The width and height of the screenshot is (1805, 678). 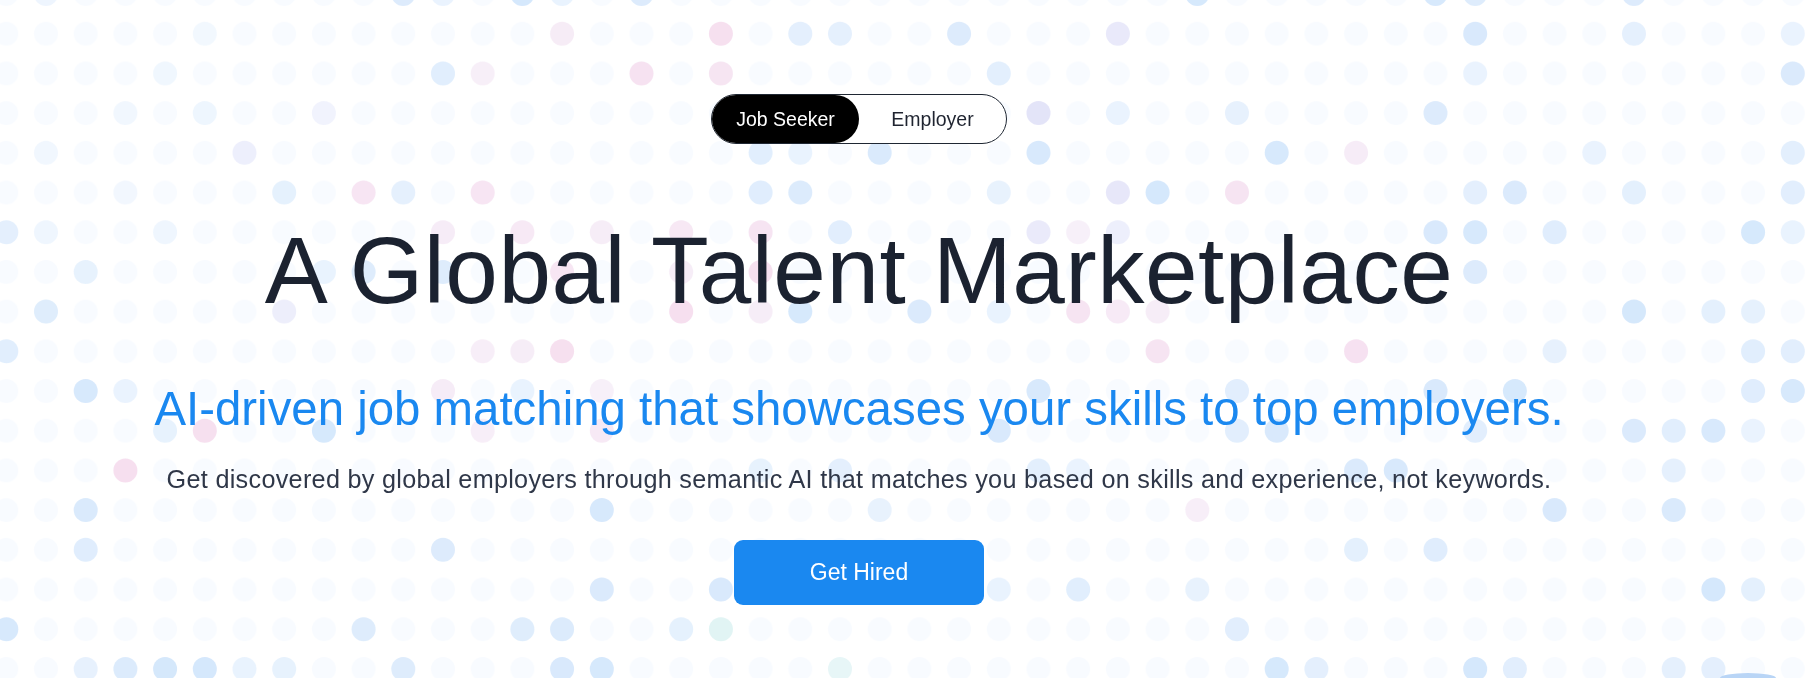 I want to click on hero-title: A Global Talent Marketplace, so click(x=859, y=270).